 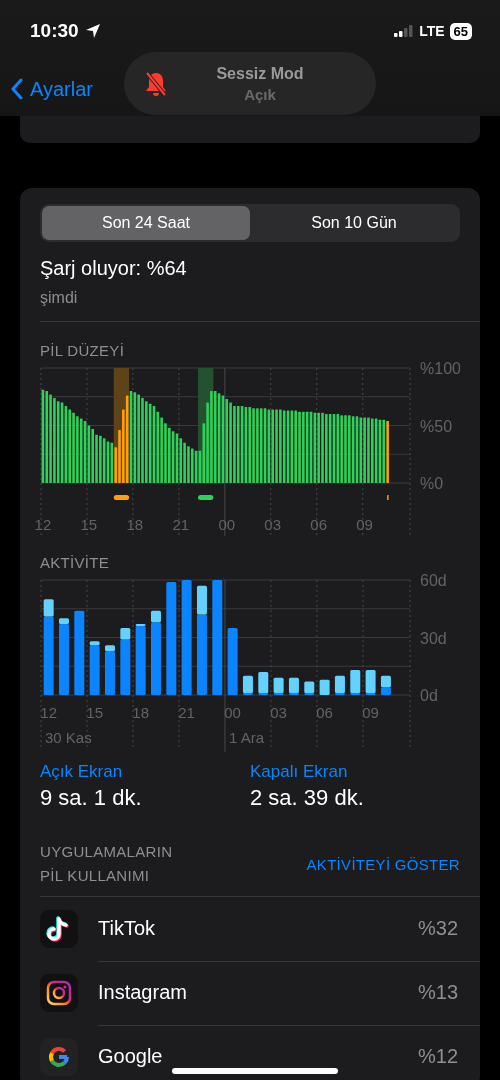 I want to click on stat-value: 2 sa. 39 dk., so click(x=307, y=798).